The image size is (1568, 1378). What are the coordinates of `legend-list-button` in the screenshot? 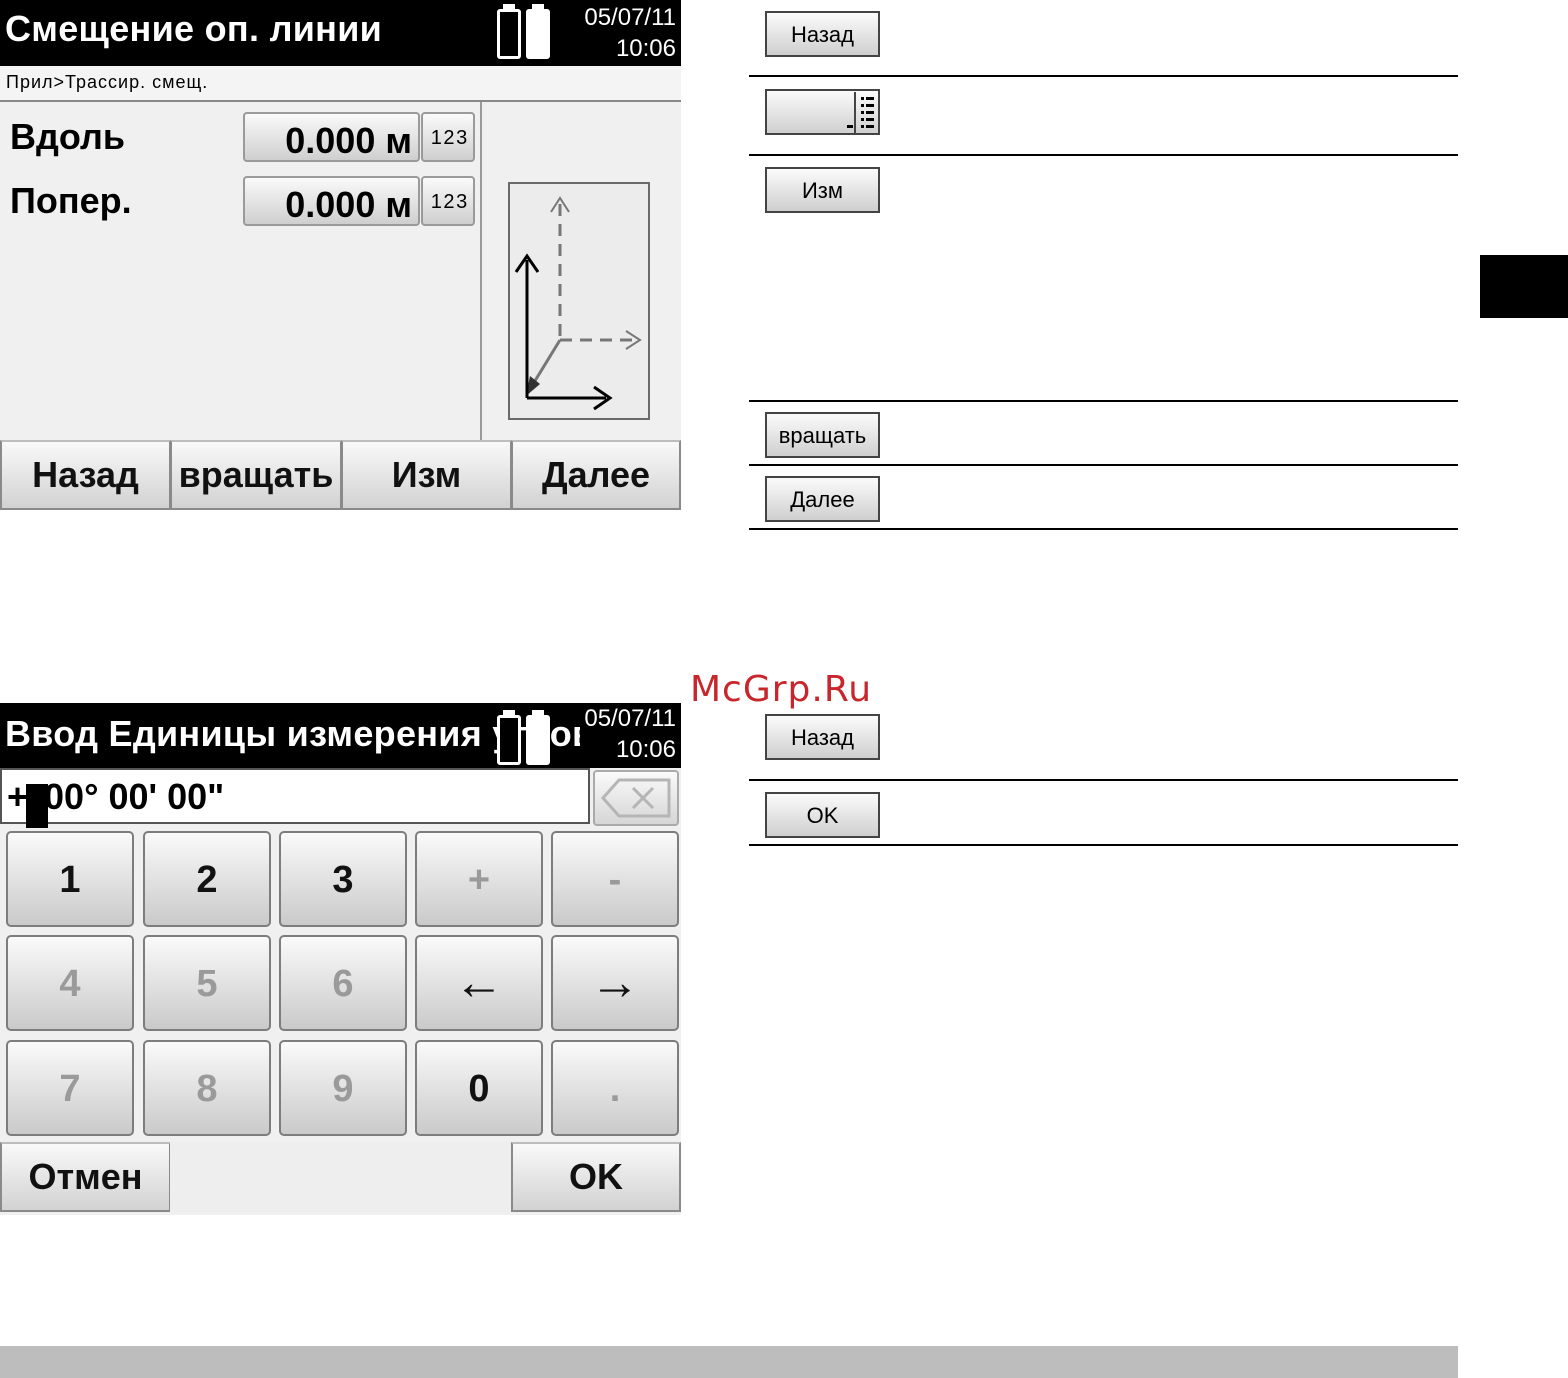 It's located at (822, 112).